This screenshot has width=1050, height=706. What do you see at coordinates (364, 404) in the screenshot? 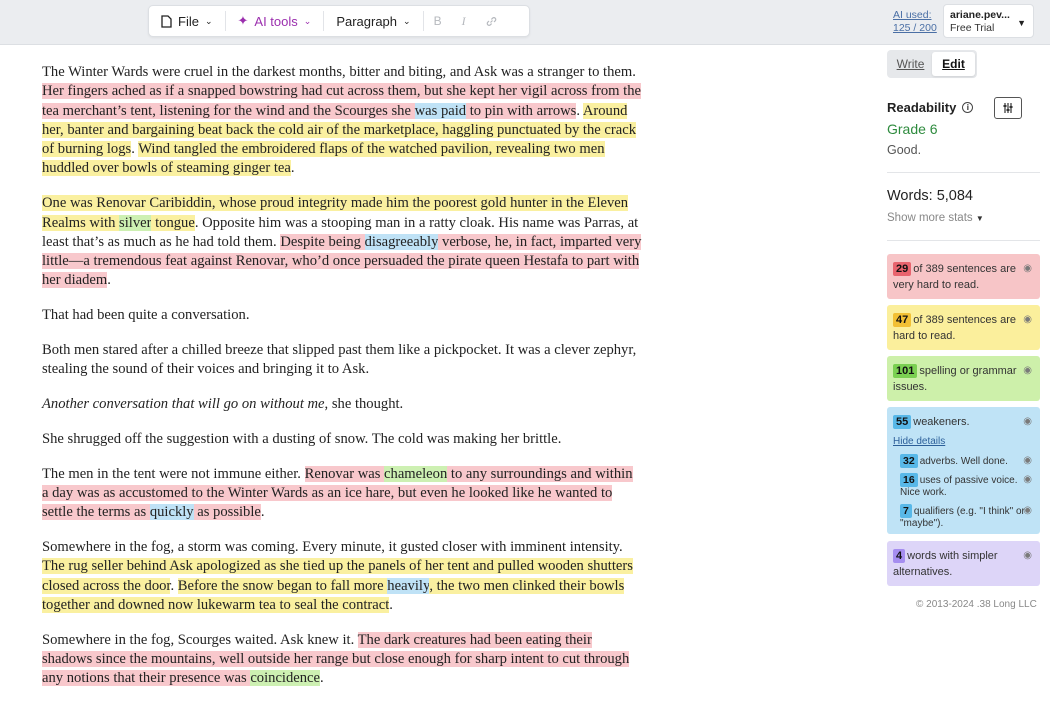
I see `plain-text: , she thought.` at bounding box center [364, 404].